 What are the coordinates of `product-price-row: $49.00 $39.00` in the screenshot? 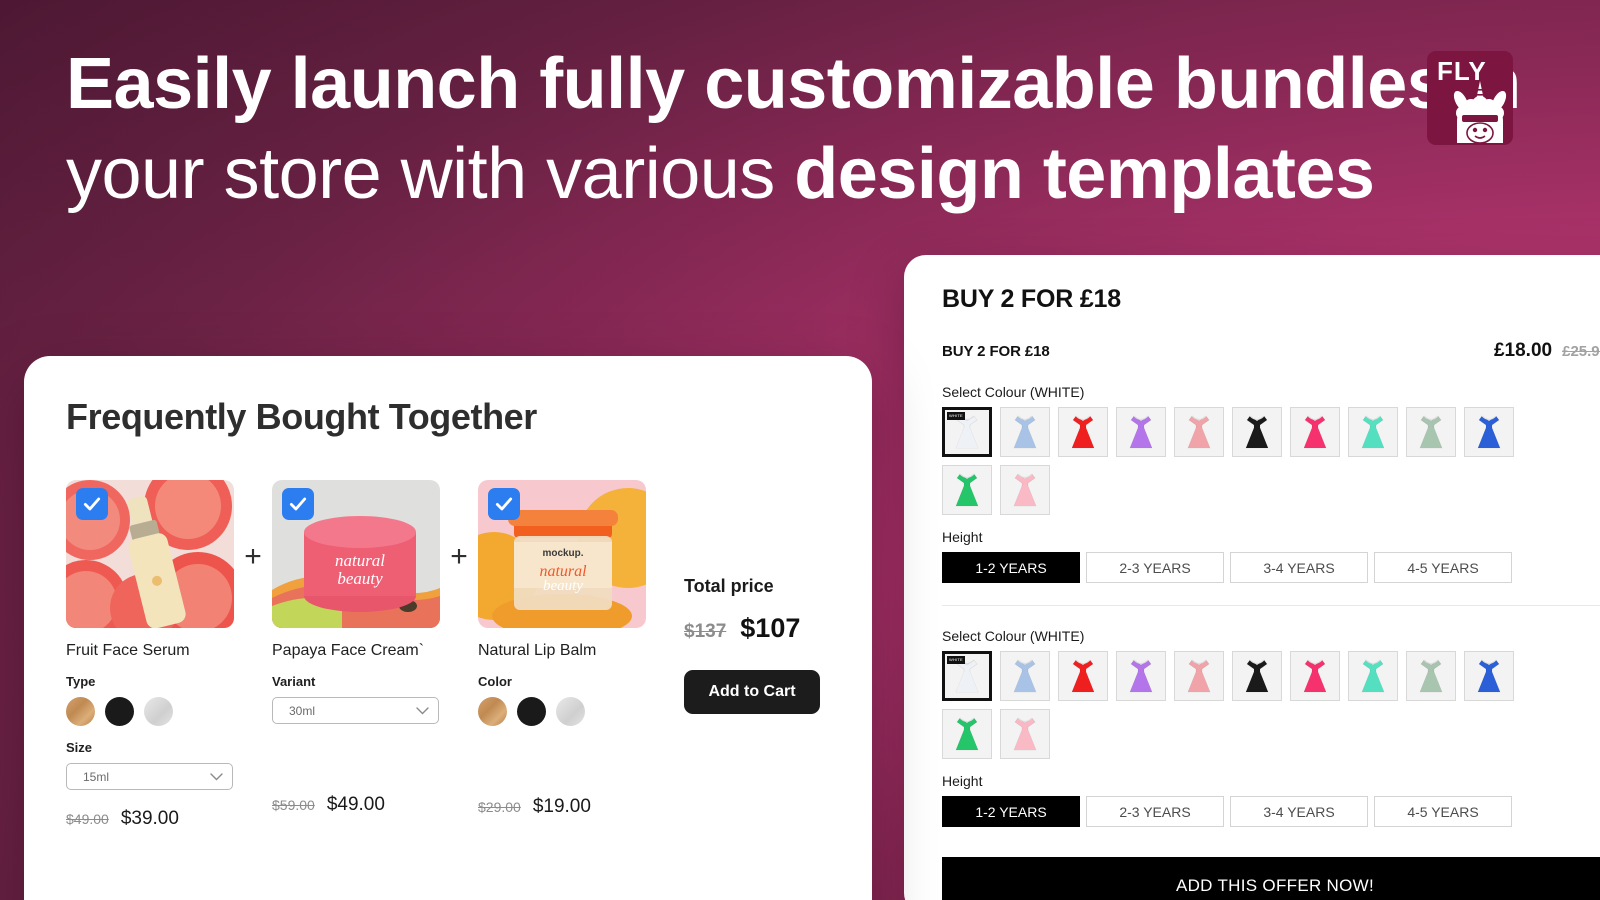 It's located at (150, 819).